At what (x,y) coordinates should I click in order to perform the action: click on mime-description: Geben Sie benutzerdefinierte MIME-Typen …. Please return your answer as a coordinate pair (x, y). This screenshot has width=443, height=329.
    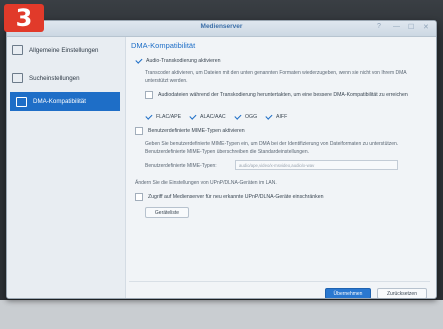
    Looking at the image, I should click on (272, 148).